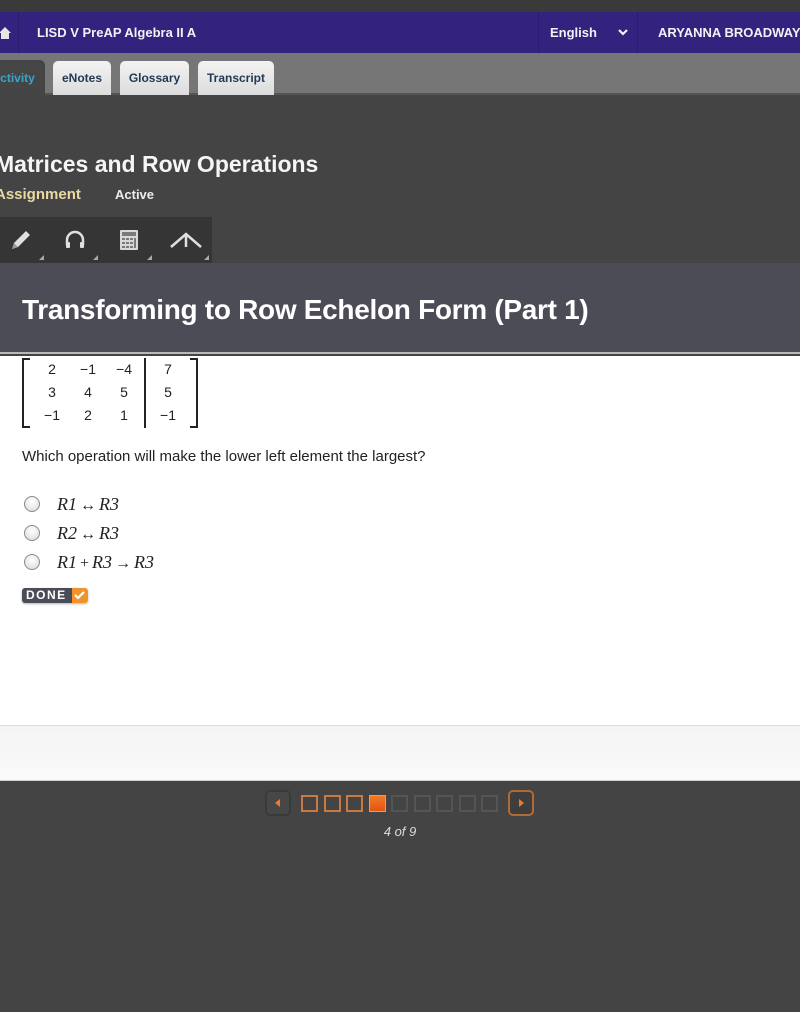 The width and height of the screenshot is (800, 1012). Describe the element at coordinates (124, 369) in the screenshot. I see `matrix-cell: −4` at that location.